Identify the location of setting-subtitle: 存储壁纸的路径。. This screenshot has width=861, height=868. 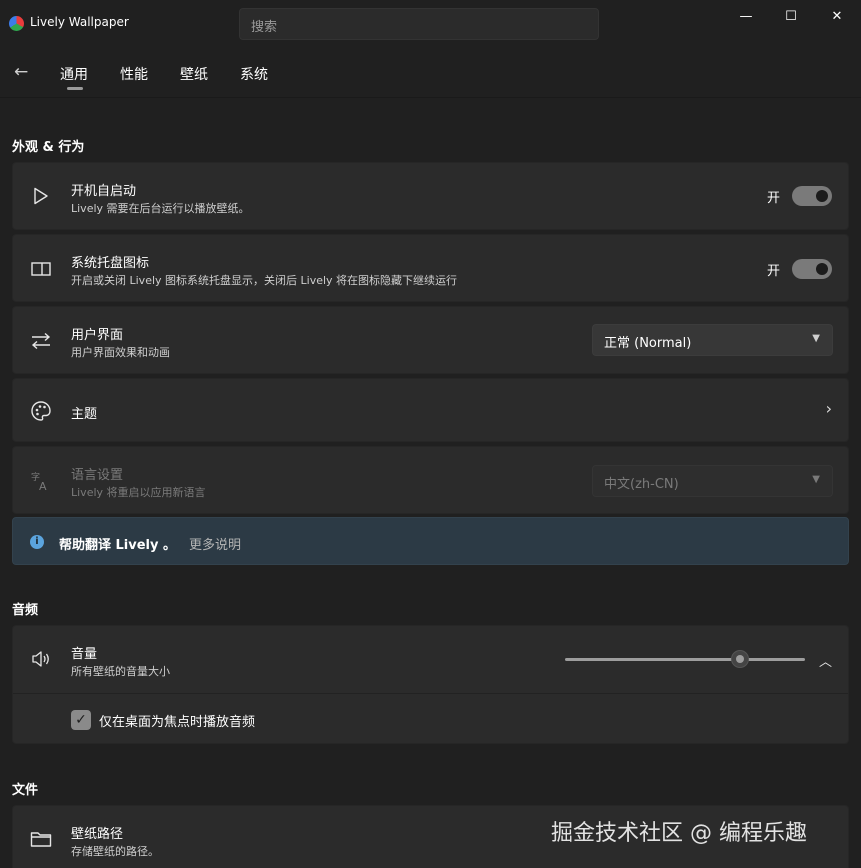
(115, 851).